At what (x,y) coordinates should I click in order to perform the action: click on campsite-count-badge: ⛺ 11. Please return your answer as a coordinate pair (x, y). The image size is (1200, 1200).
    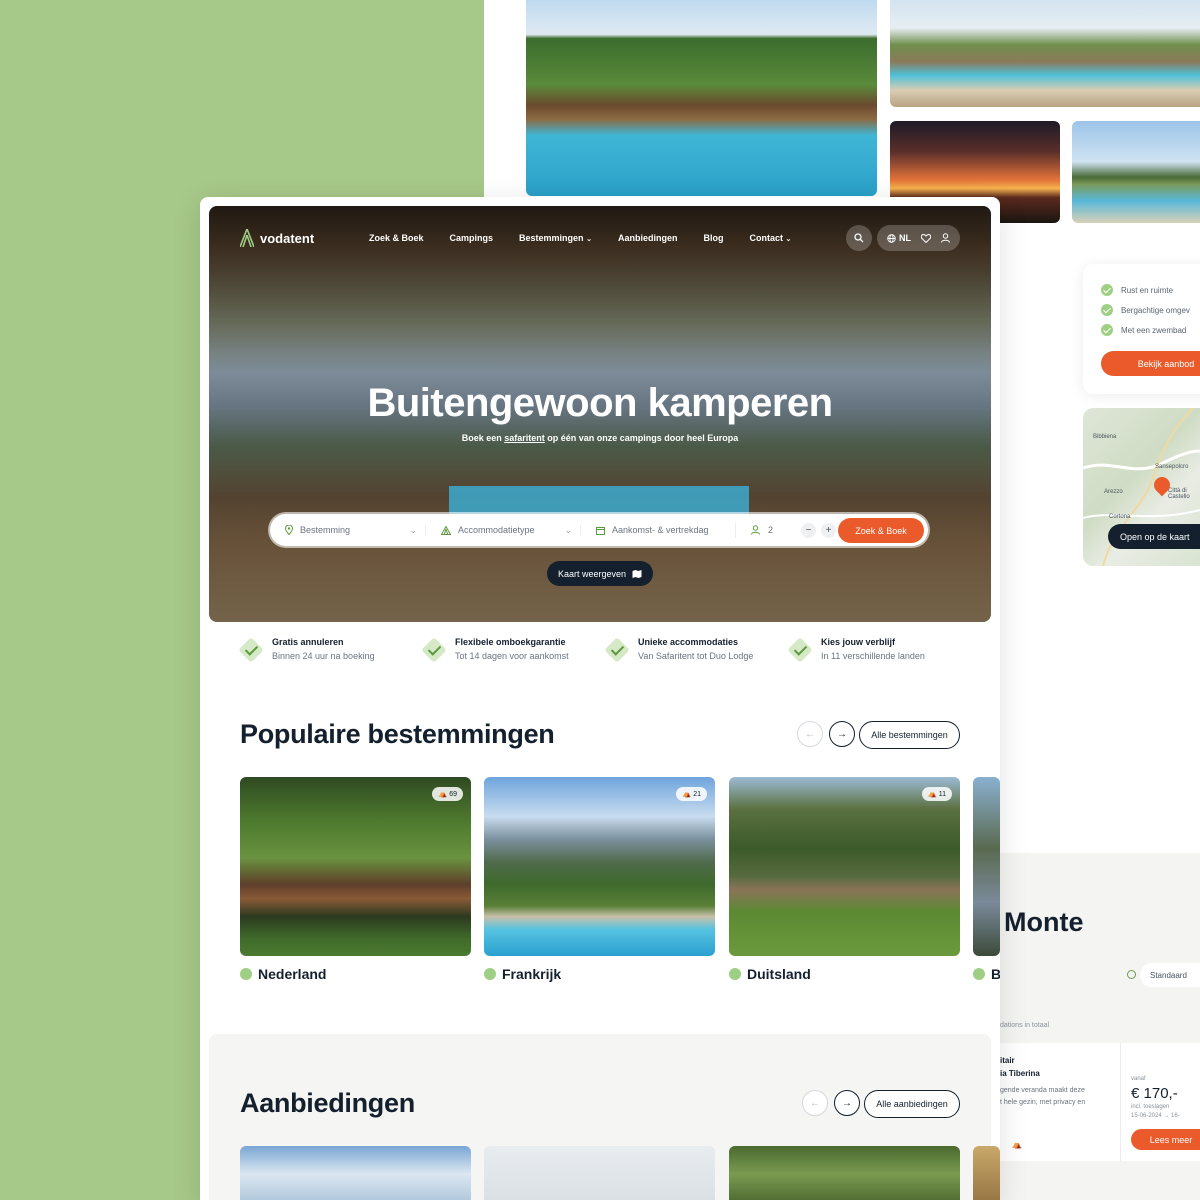
    Looking at the image, I should click on (937, 794).